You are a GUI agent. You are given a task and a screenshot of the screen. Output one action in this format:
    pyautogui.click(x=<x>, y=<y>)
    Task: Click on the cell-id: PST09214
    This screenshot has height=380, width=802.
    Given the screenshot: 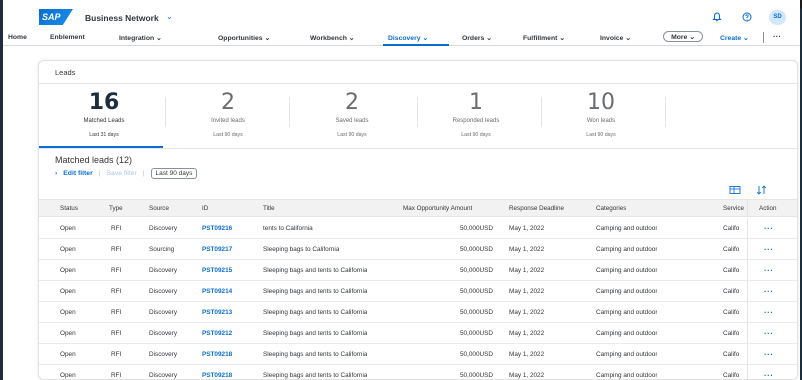 What is the action you would take?
    pyautogui.click(x=217, y=291)
    